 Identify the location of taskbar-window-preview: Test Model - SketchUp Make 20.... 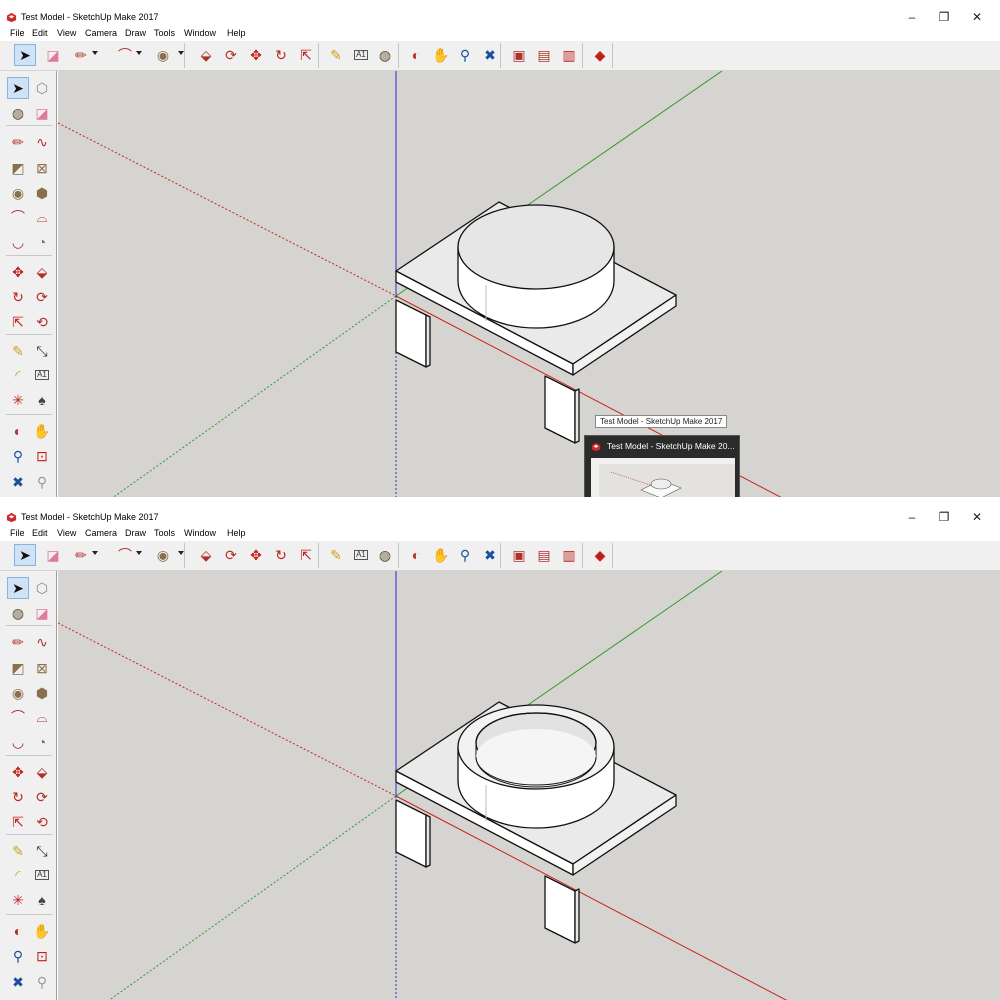
(662, 466).